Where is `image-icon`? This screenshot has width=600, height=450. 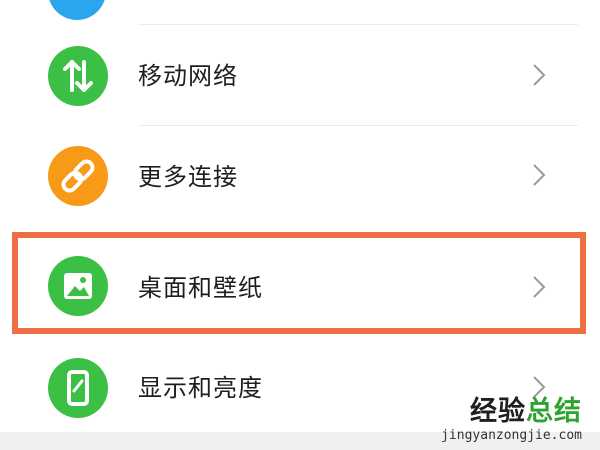 image-icon is located at coordinates (78, 286).